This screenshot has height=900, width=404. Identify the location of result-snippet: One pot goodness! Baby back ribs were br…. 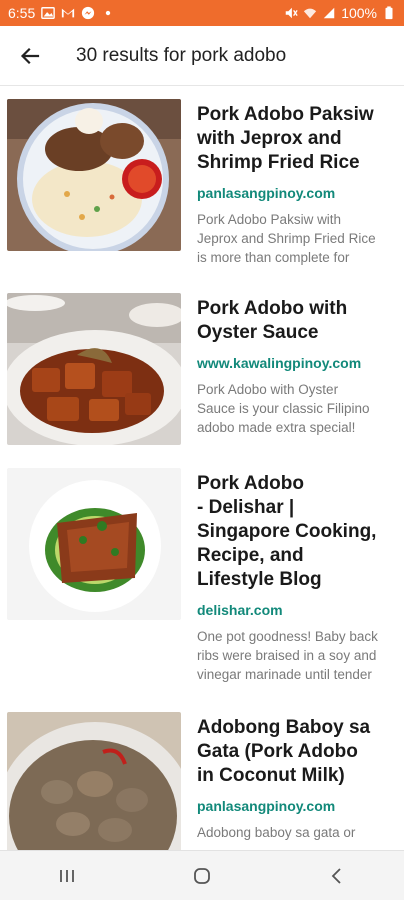
(299, 655).